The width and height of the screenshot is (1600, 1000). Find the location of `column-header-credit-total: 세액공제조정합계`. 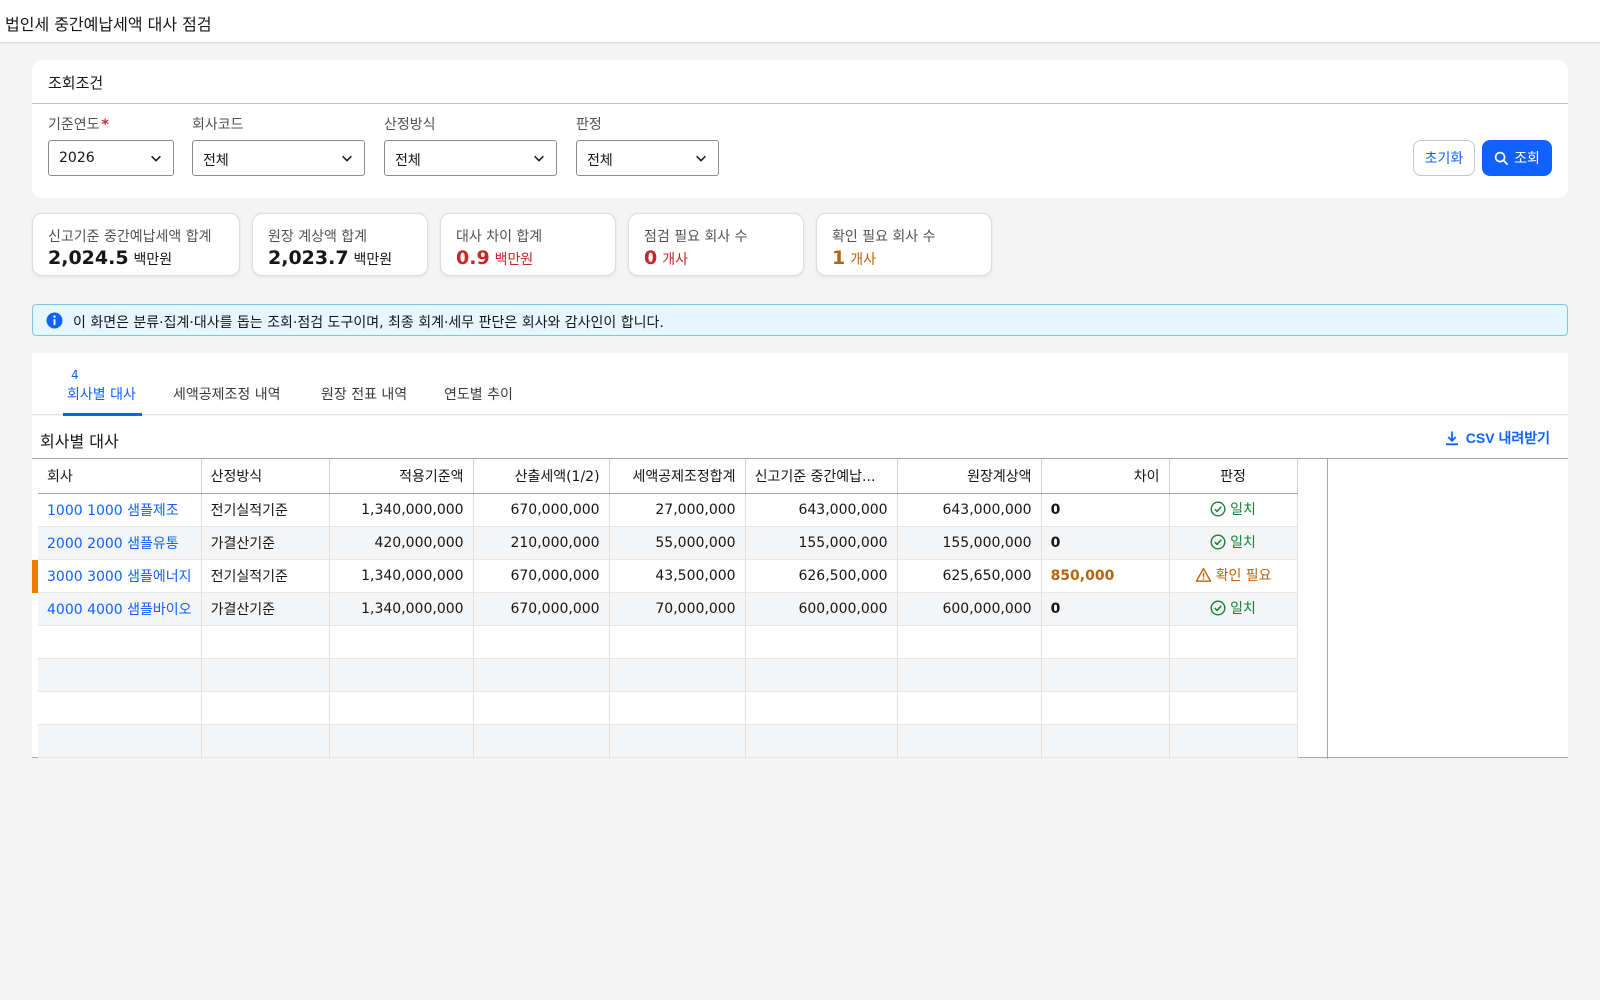

column-header-credit-total: 세액공제조정합계 is located at coordinates (677, 476).